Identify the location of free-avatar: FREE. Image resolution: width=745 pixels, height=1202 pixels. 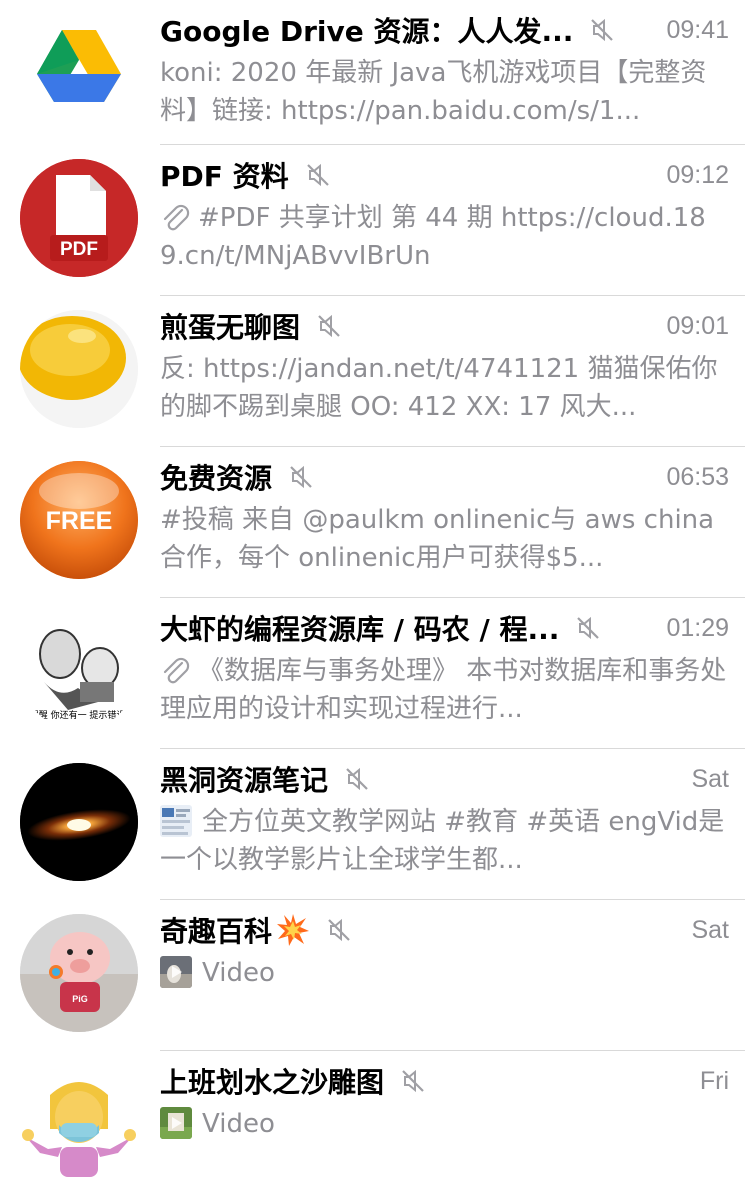
(79, 520).